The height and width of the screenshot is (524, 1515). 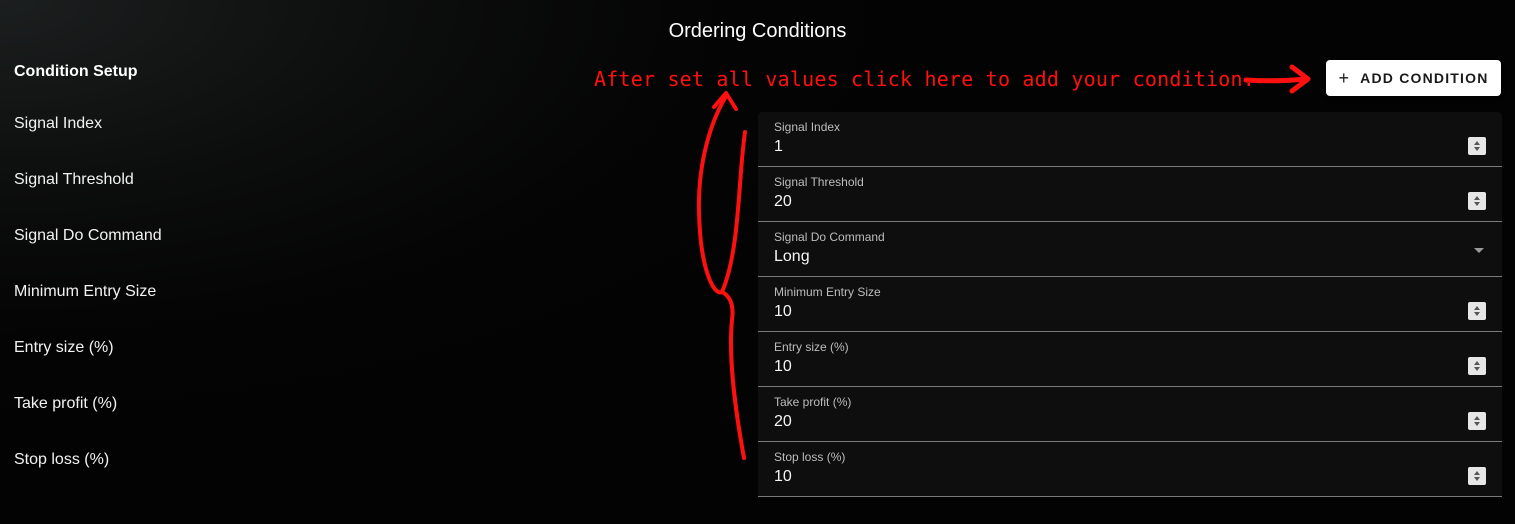 I want to click on take-profit-field-label: Take profit (%), so click(x=813, y=402).